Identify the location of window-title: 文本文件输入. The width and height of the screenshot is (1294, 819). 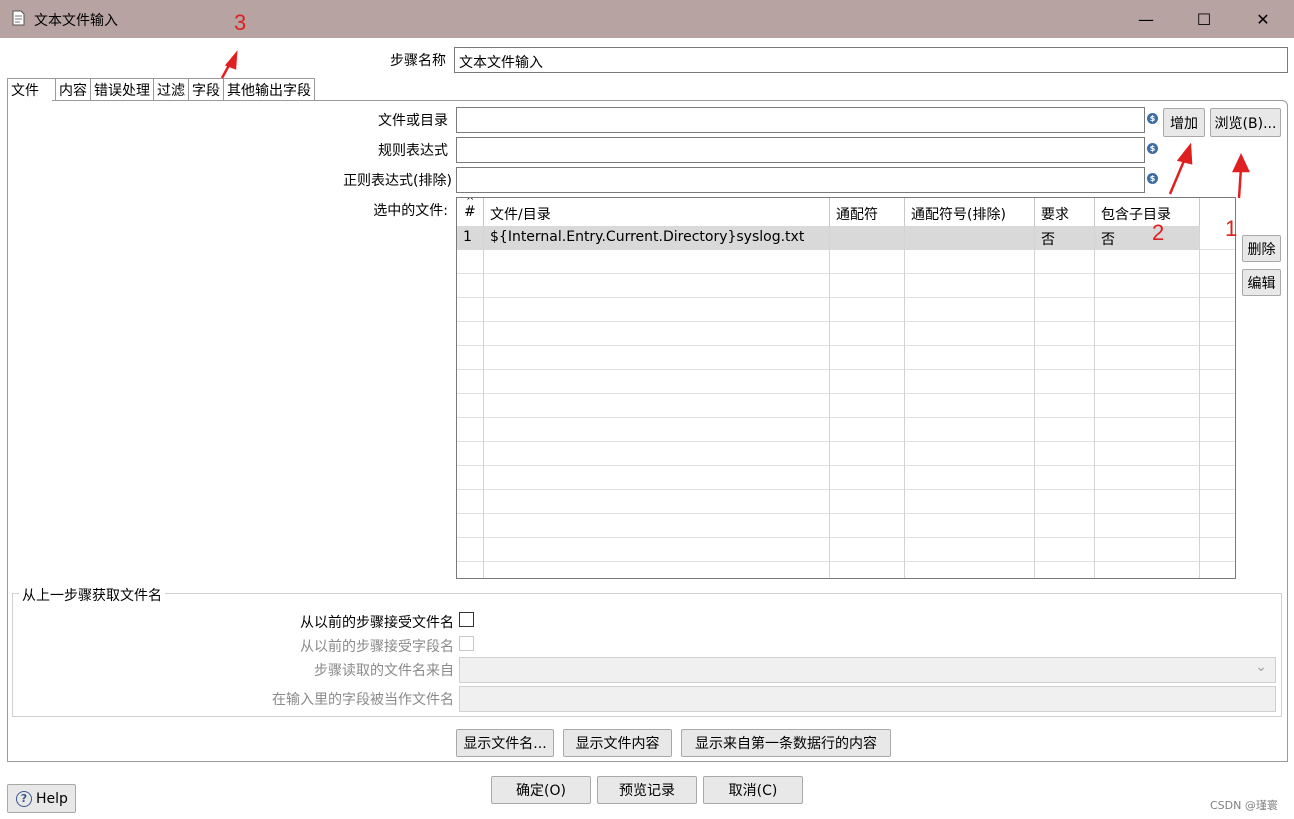
(76, 21).